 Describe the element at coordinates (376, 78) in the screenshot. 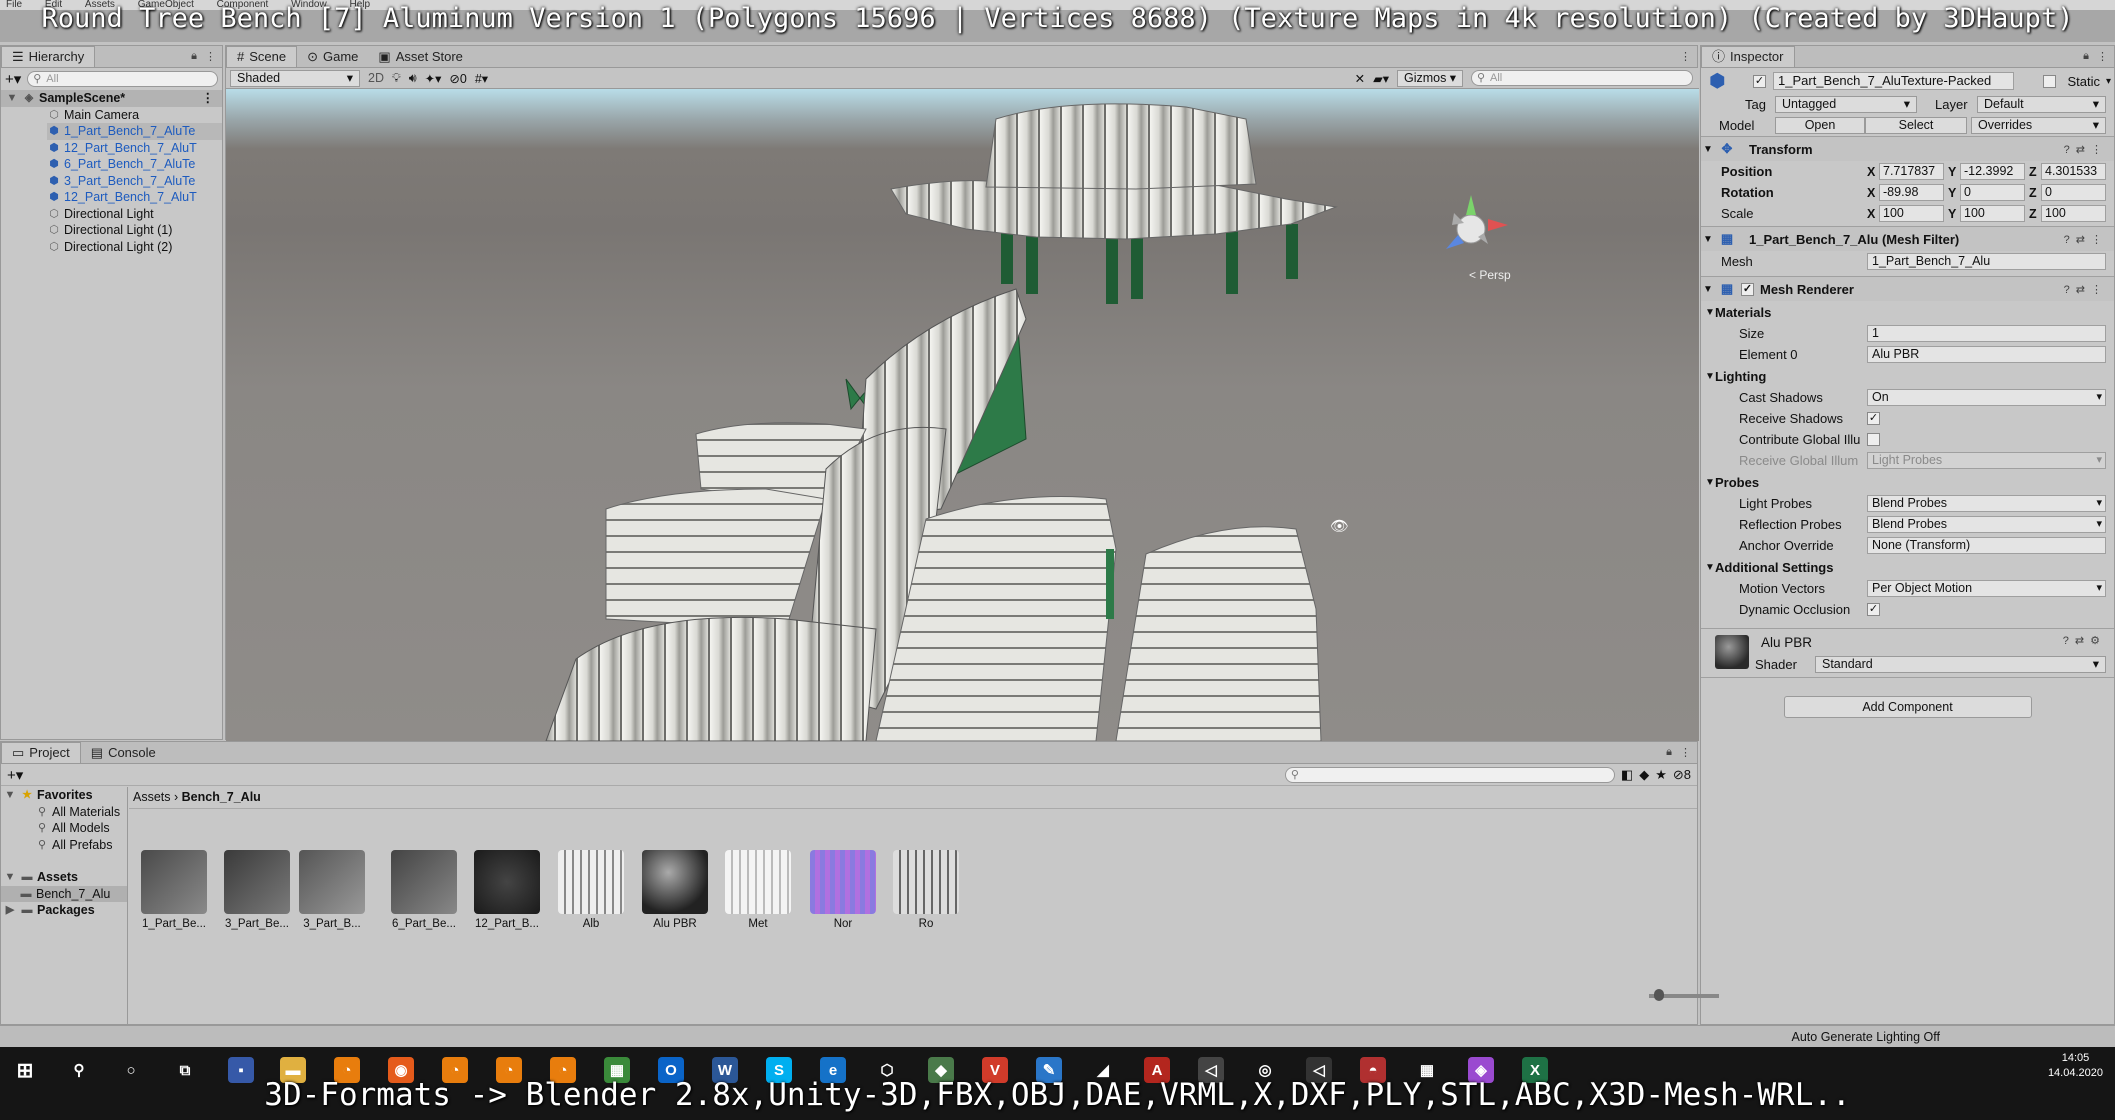

I see `toggle-2d-button: 2D` at that location.